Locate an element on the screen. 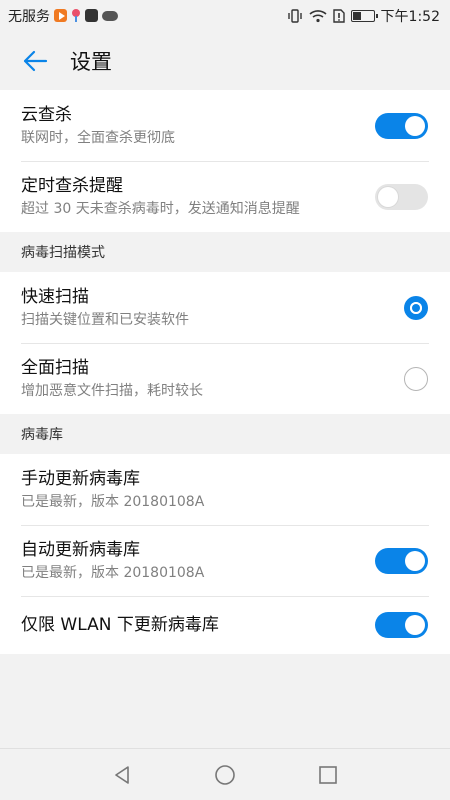 The height and width of the screenshot is (800, 450). cloud-icon is located at coordinates (110, 15).